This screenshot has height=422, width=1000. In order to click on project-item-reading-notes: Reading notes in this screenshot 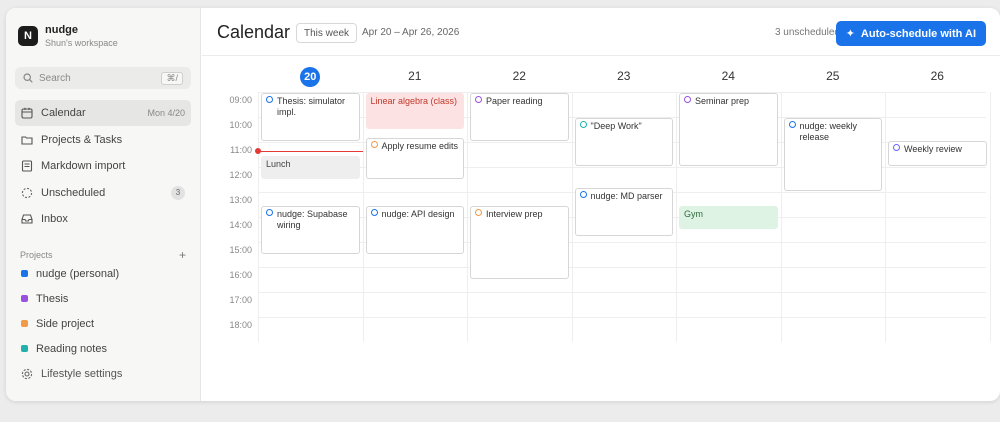, I will do `click(103, 348)`.